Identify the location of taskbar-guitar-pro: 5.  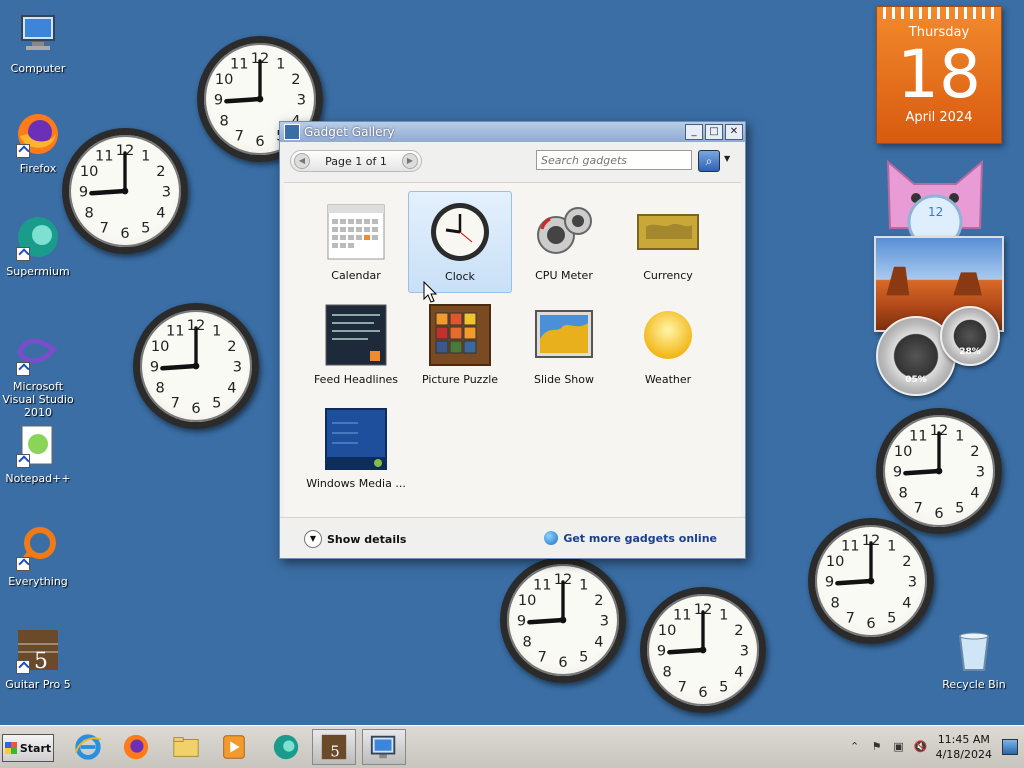
(334, 747).